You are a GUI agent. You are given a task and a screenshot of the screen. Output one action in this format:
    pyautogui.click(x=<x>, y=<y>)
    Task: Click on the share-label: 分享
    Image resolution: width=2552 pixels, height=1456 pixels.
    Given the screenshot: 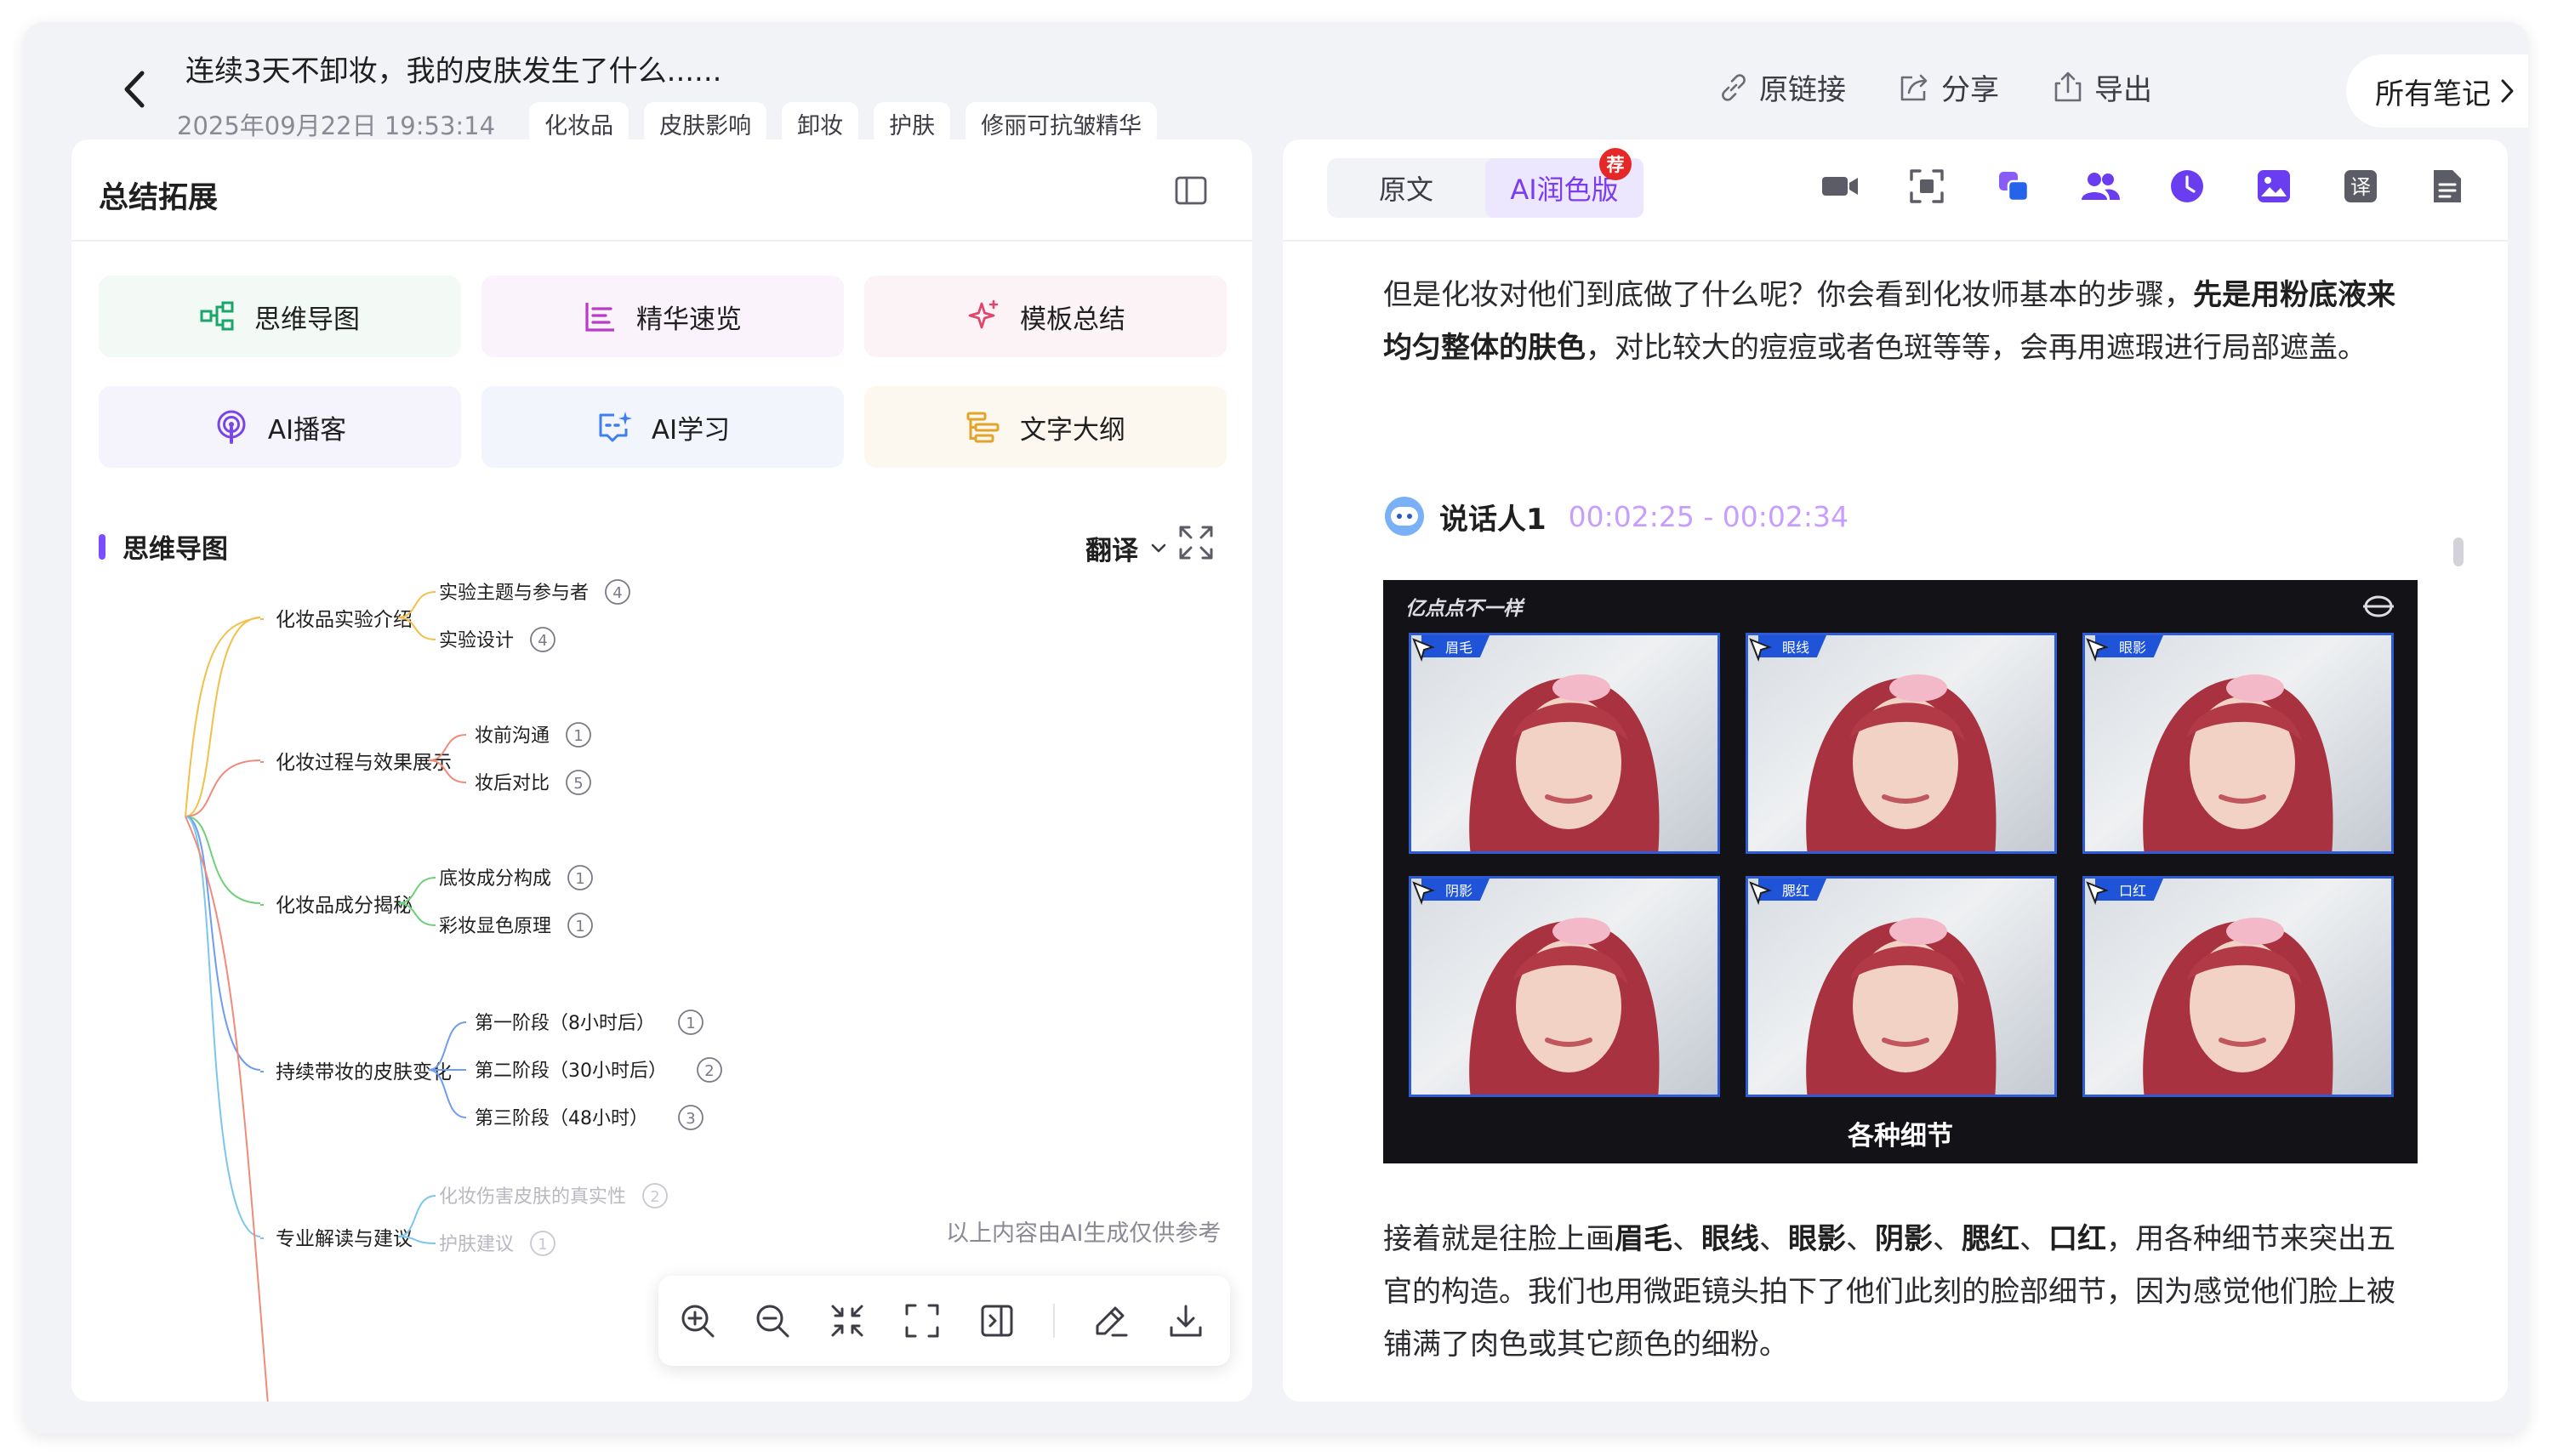 What is the action you would take?
    pyautogui.click(x=1970, y=90)
    